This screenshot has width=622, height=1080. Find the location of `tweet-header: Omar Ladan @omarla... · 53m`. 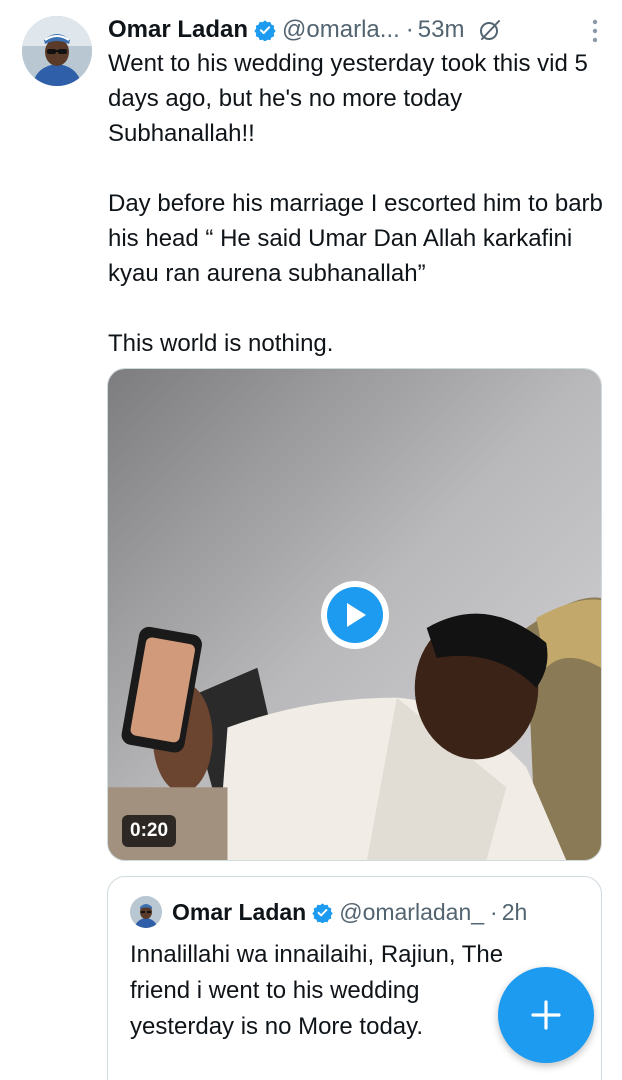

tweet-header: Omar Ladan @omarla... · 53m is located at coordinates (355, 30).